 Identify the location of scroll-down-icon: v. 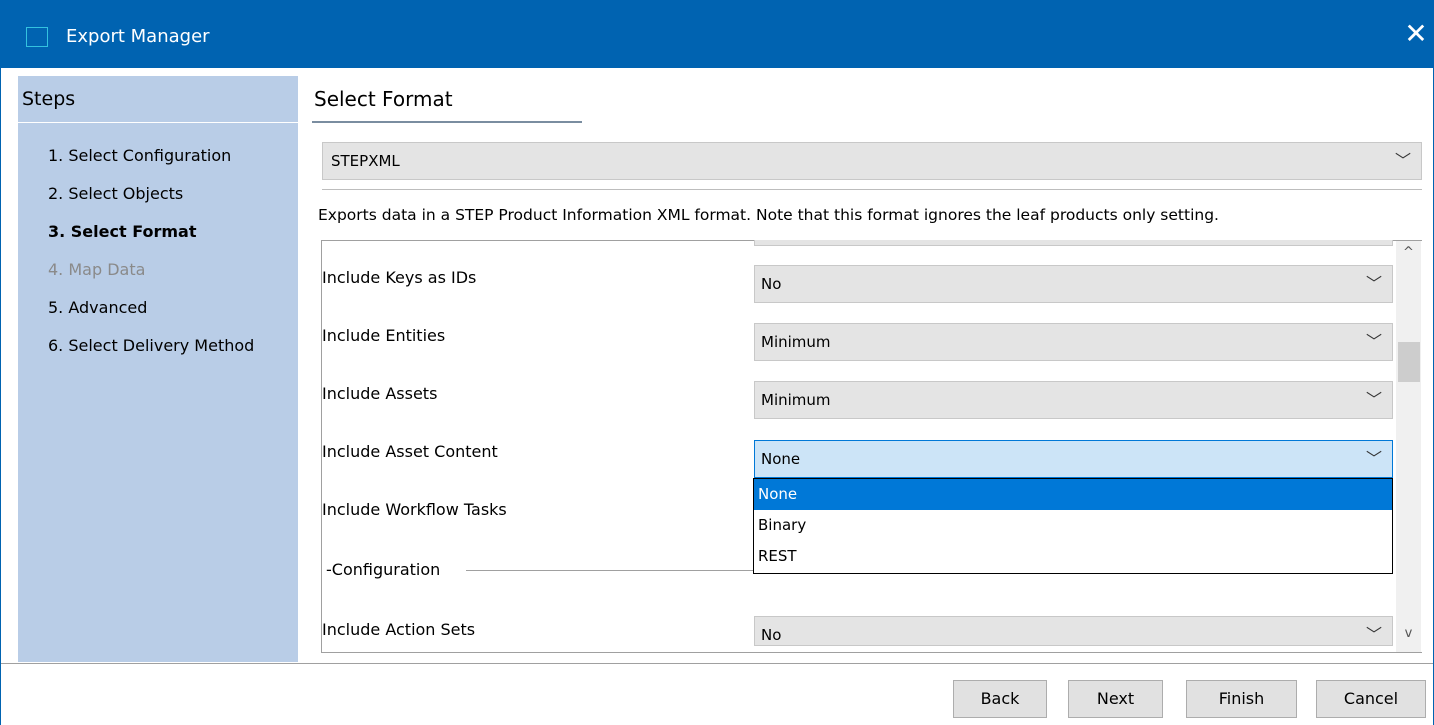
(1408, 636).